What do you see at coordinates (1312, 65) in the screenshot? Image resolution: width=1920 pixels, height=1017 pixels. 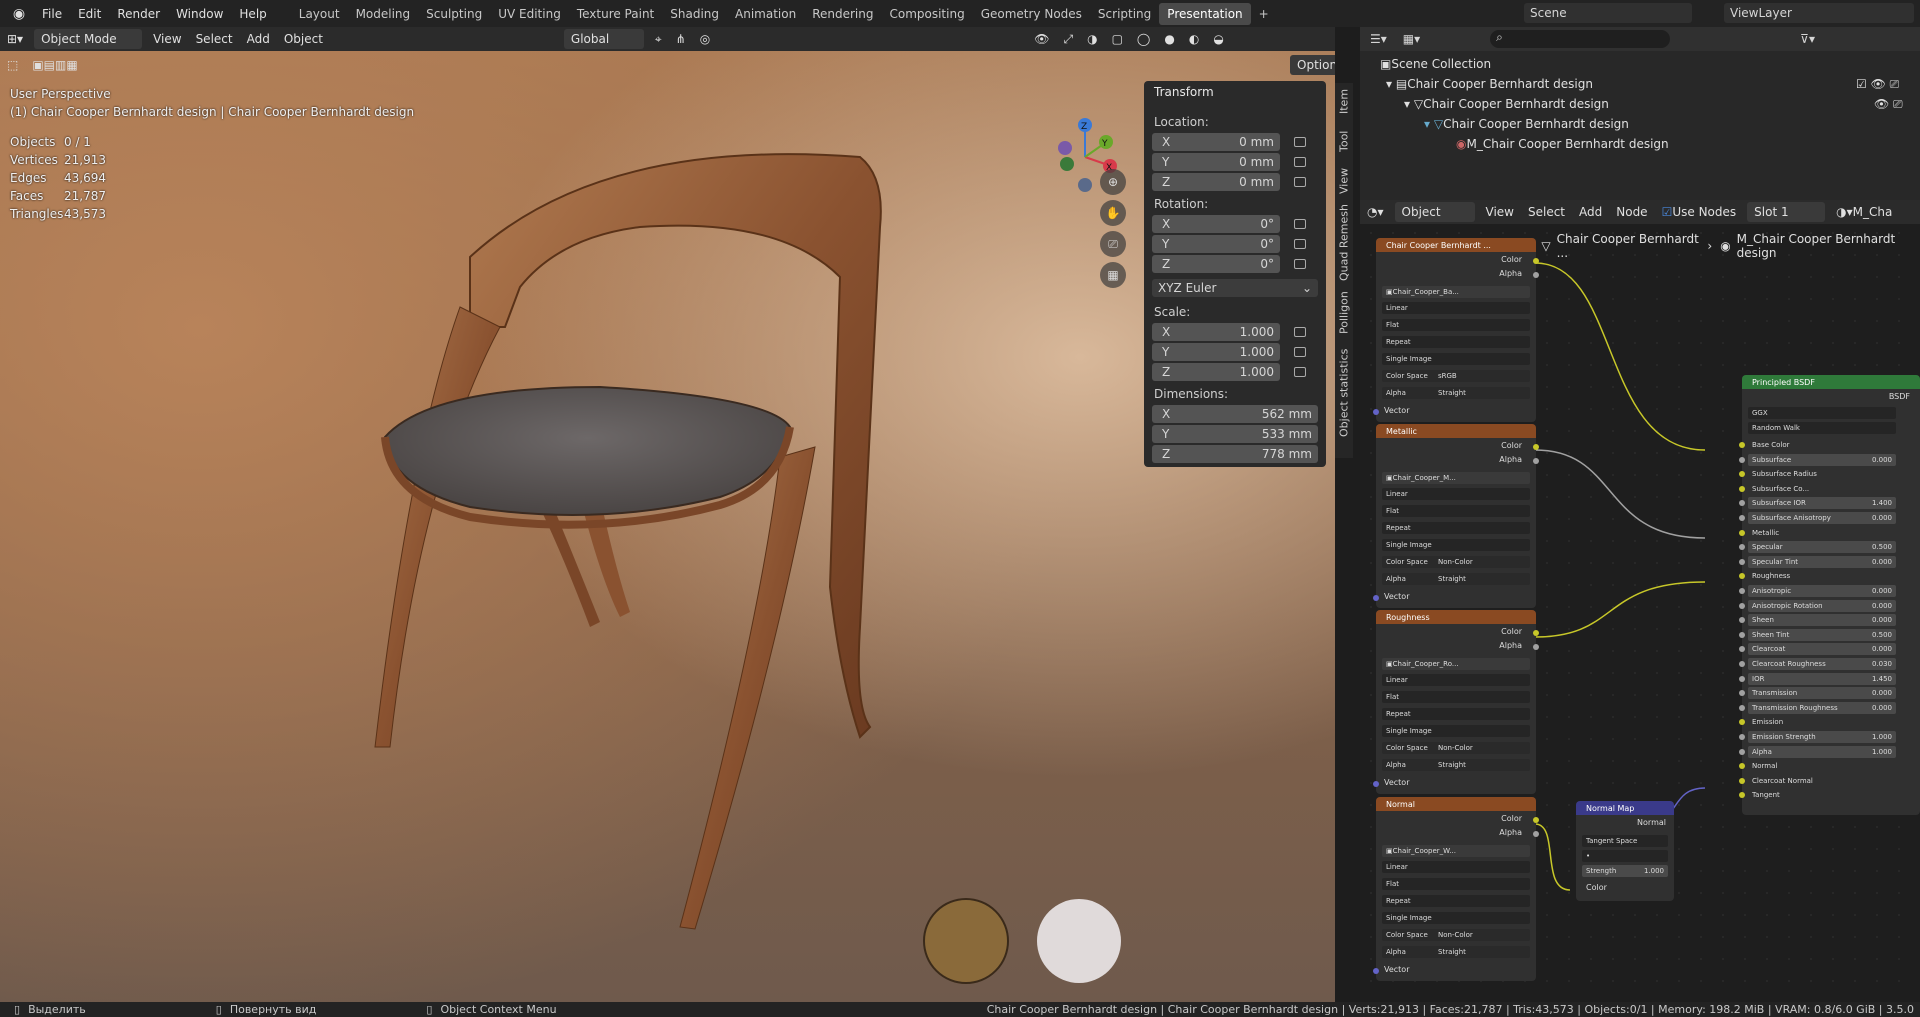 I see `options-button: Options` at bounding box center [1312, 65].